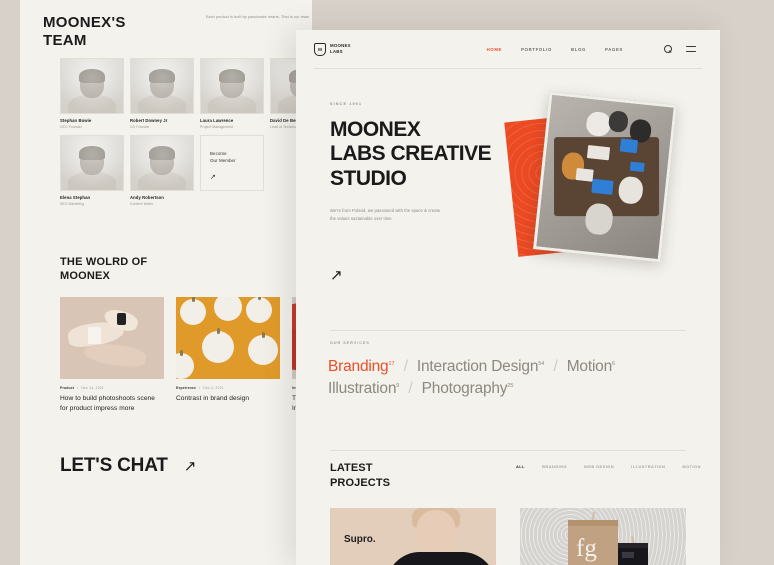 This screenshot has width=774, height=565. Describe the element at coordinates (92, 388) in the screenshot. I see `blog-date: Dec 14, 2021` at that location.